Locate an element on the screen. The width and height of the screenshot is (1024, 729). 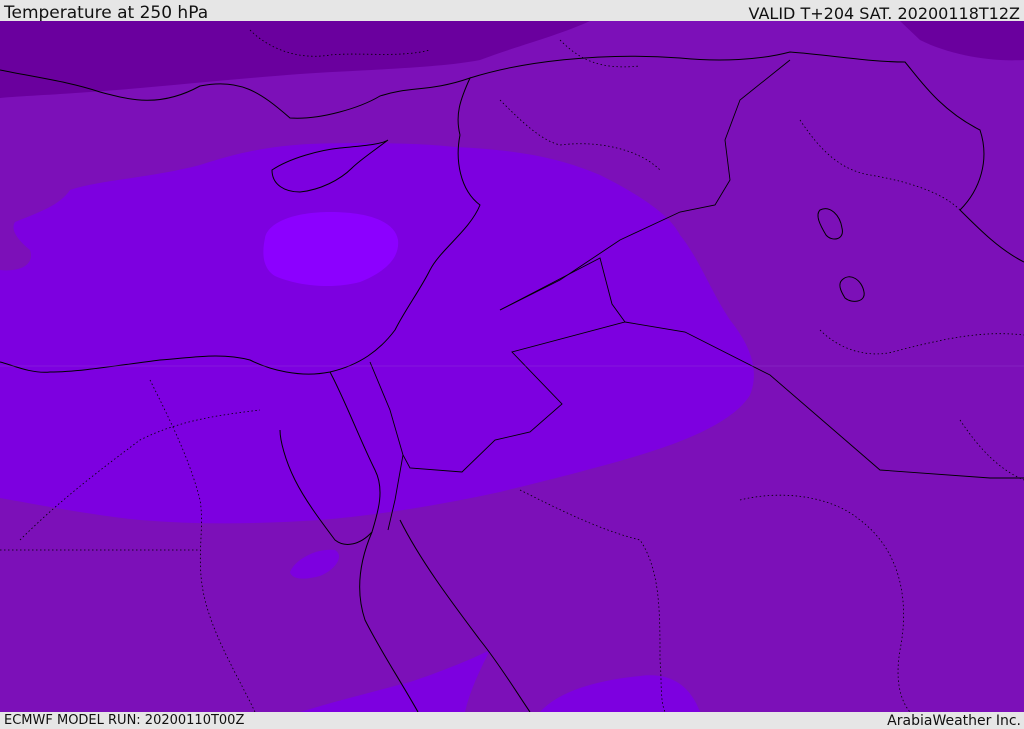
map-title: Temperature at 250 hPa is located at coordinates (106, 13).